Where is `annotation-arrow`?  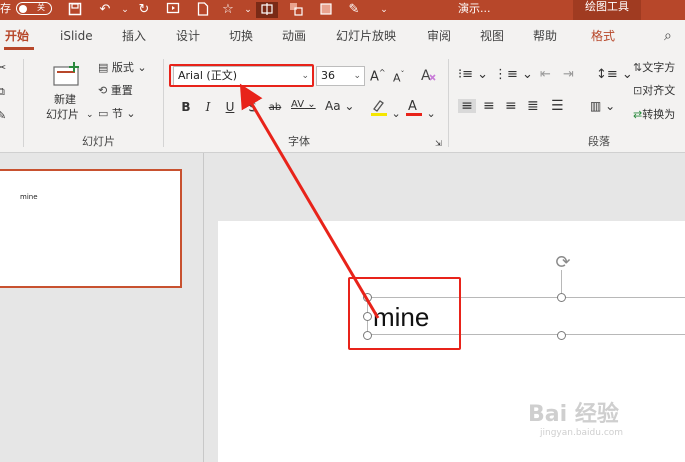
annotation-arrow is located at coordinates (309, 201).